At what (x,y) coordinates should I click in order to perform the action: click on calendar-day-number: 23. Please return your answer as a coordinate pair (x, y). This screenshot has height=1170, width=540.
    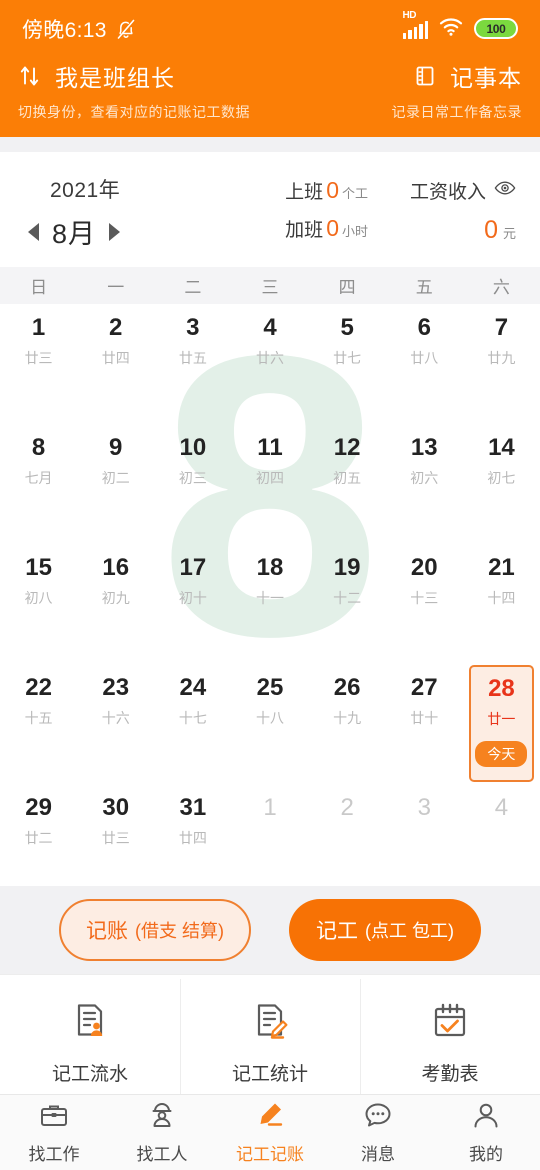
    Looking at the image, I should click on (116, 687).